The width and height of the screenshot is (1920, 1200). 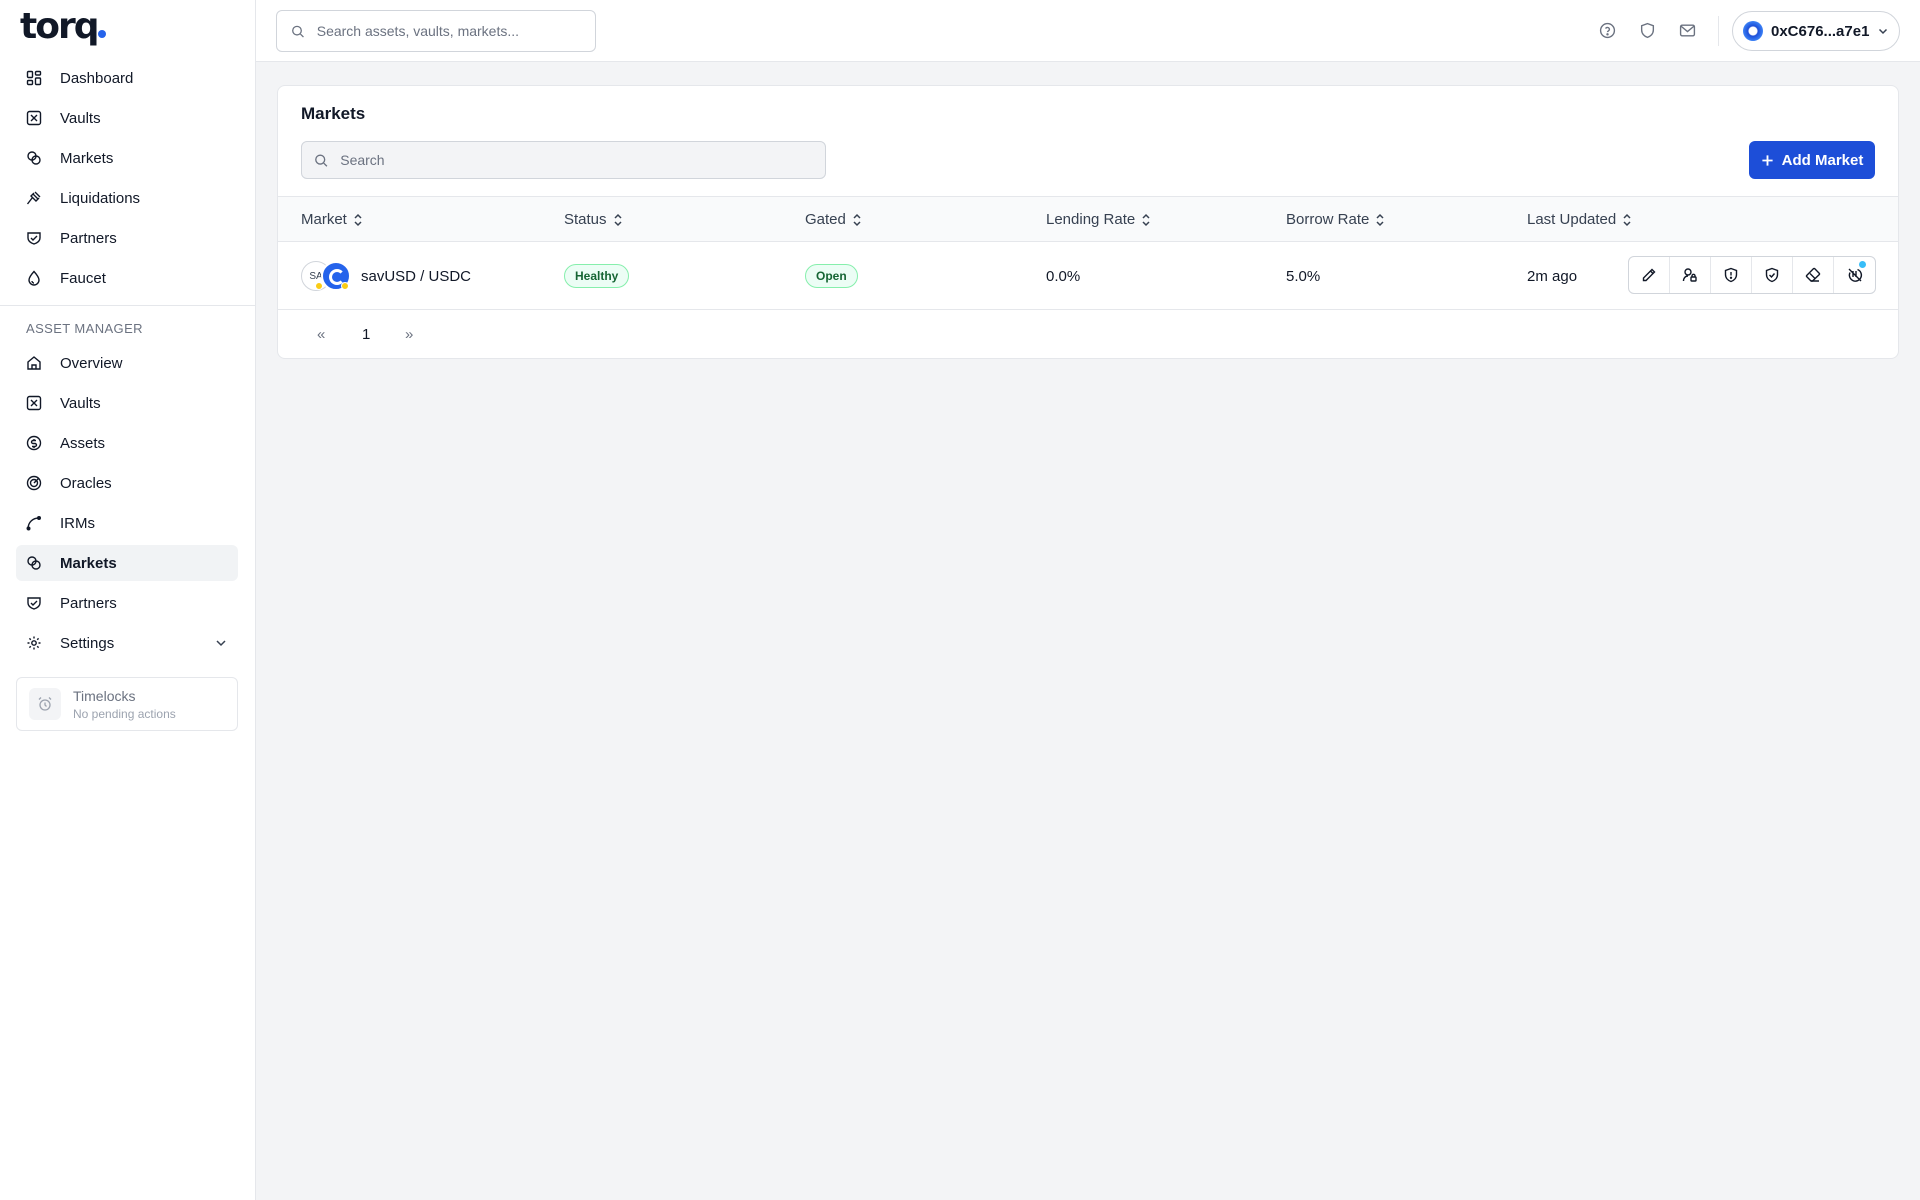 What do you see at coordinates (319, 286) in the screenshot?
I see `token-a-badge` at bounding box center [319, 286].